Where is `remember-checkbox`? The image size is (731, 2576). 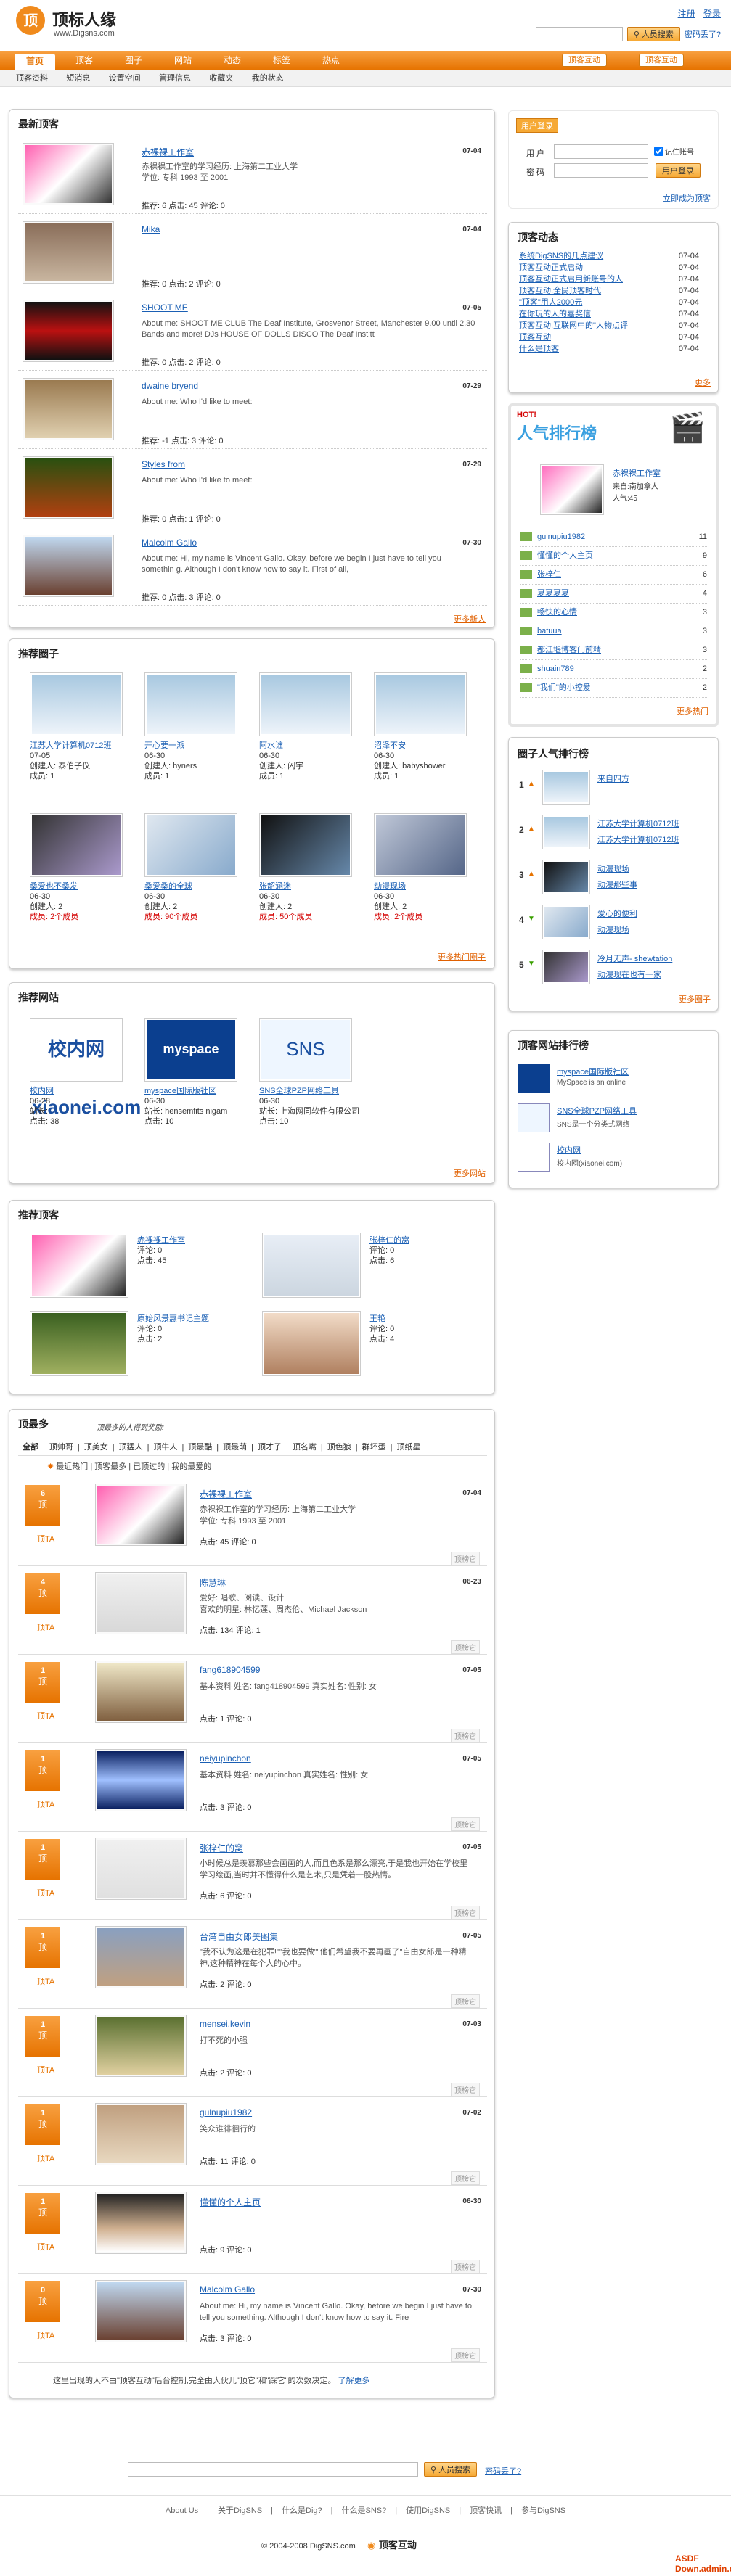
remember-checkbox is located at coordinates (658, 151).